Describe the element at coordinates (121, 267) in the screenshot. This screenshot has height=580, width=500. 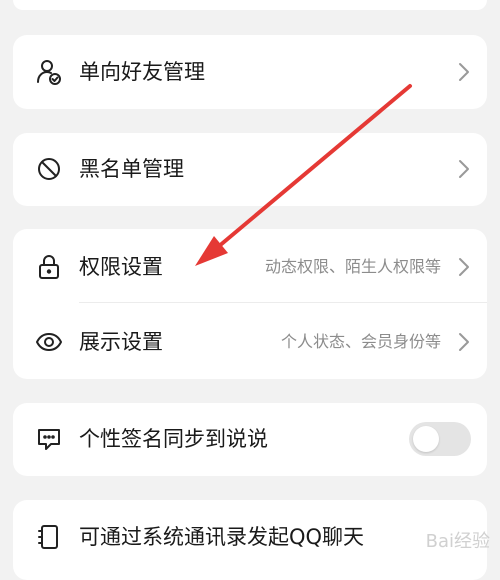
I see `permissions-label: 权限设置` at that location.